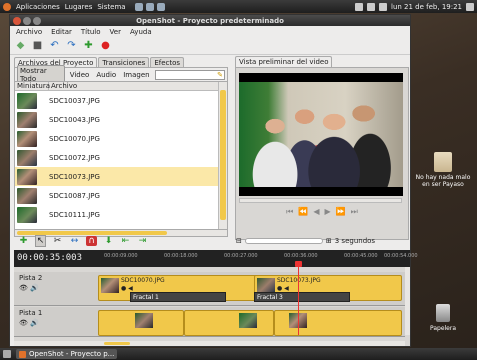 The width and height of the screenshot is (477, 360). What do you see at coordinates (329, 241) in the screenshot?
I see `zoom-in-icon: ⊞` at bounding box center [329, 241].